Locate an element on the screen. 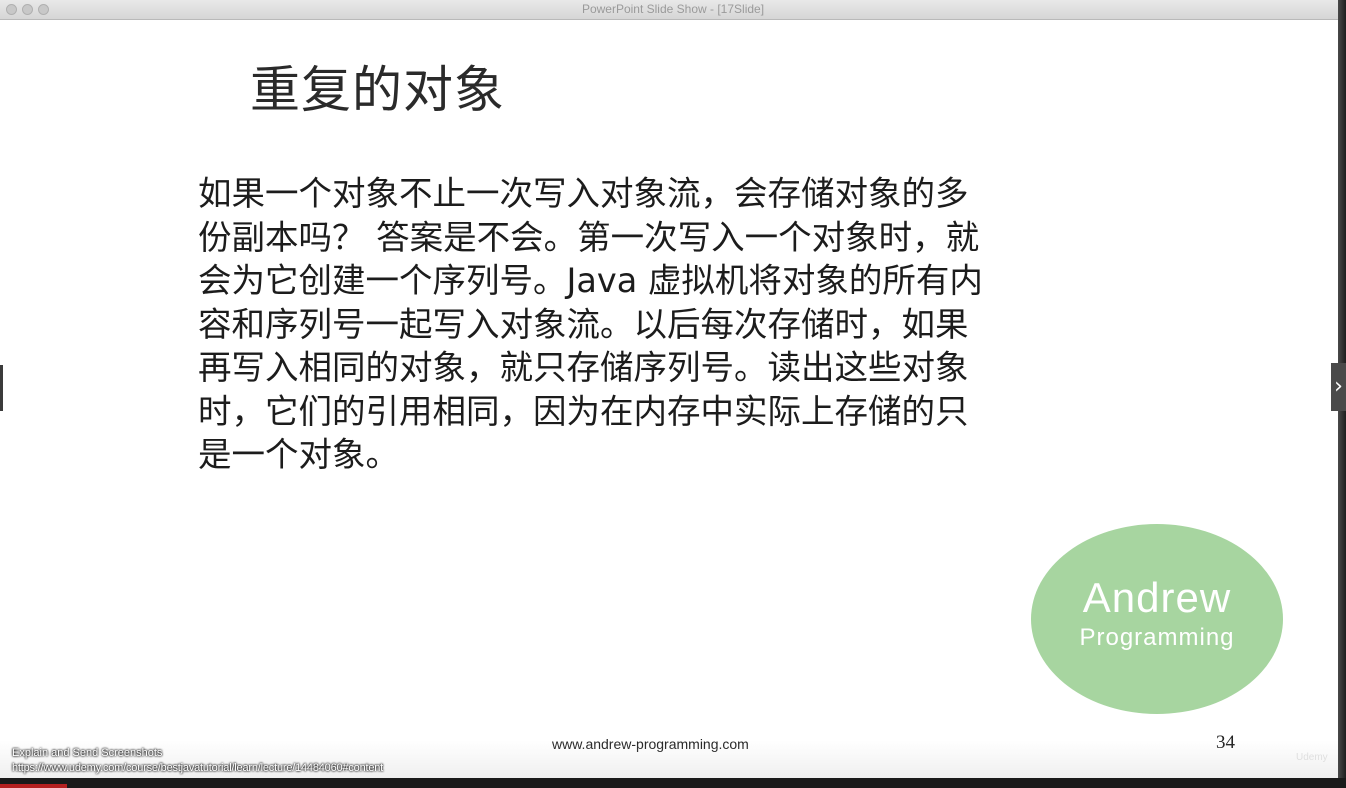 The height and width of the screenshot is (788, 1346). andrew-programming-logo: Andrew Programming is located at coordinates (1157, 619).